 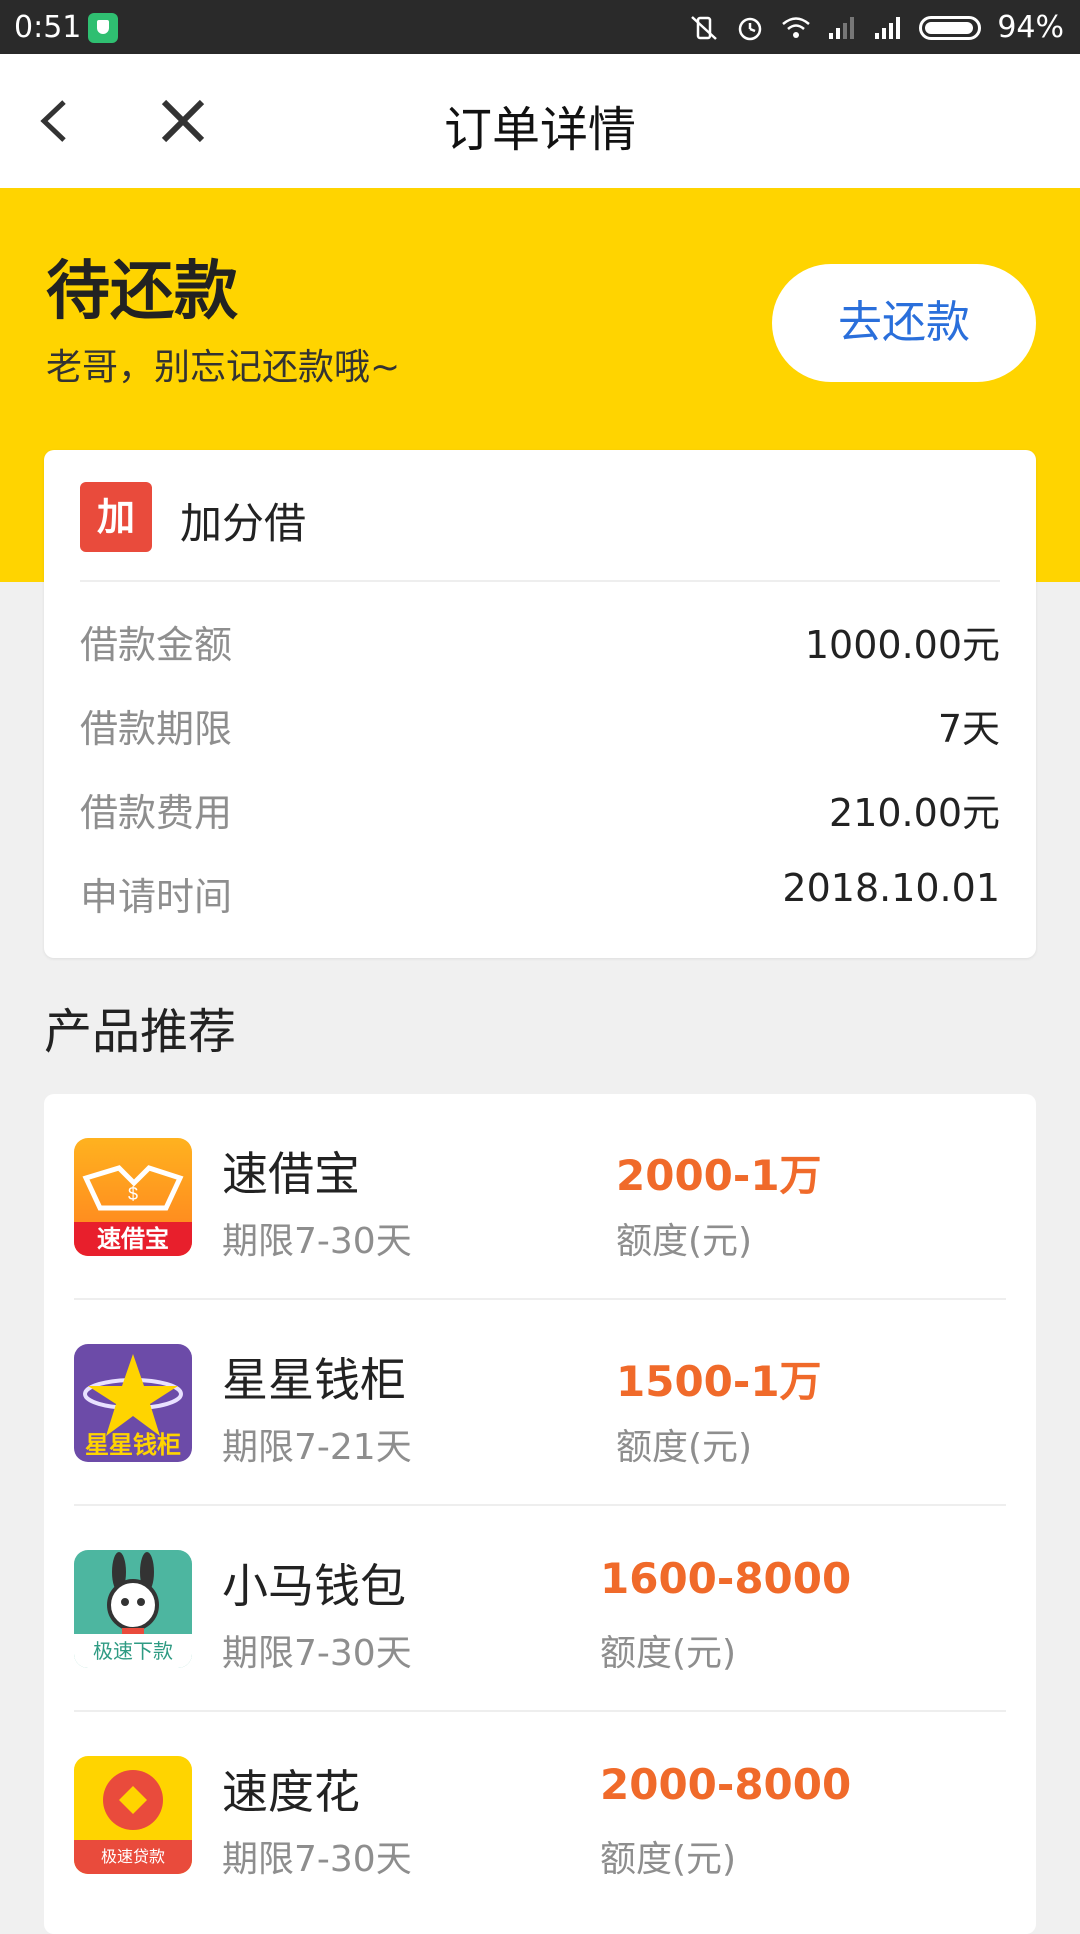 I want to click on mute-vibrate-icon, so click(x=704, y=27).